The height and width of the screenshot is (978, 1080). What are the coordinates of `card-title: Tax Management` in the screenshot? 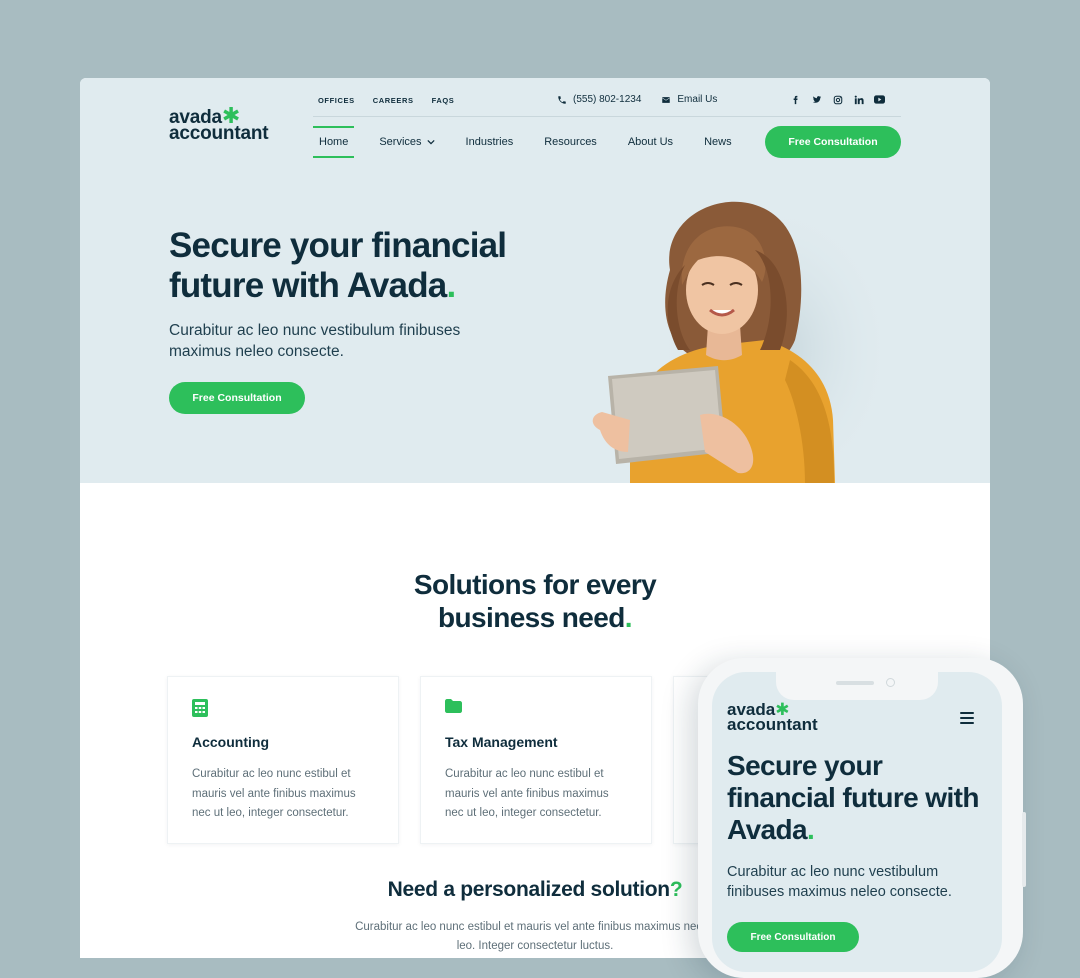 It's located at (501, 742).